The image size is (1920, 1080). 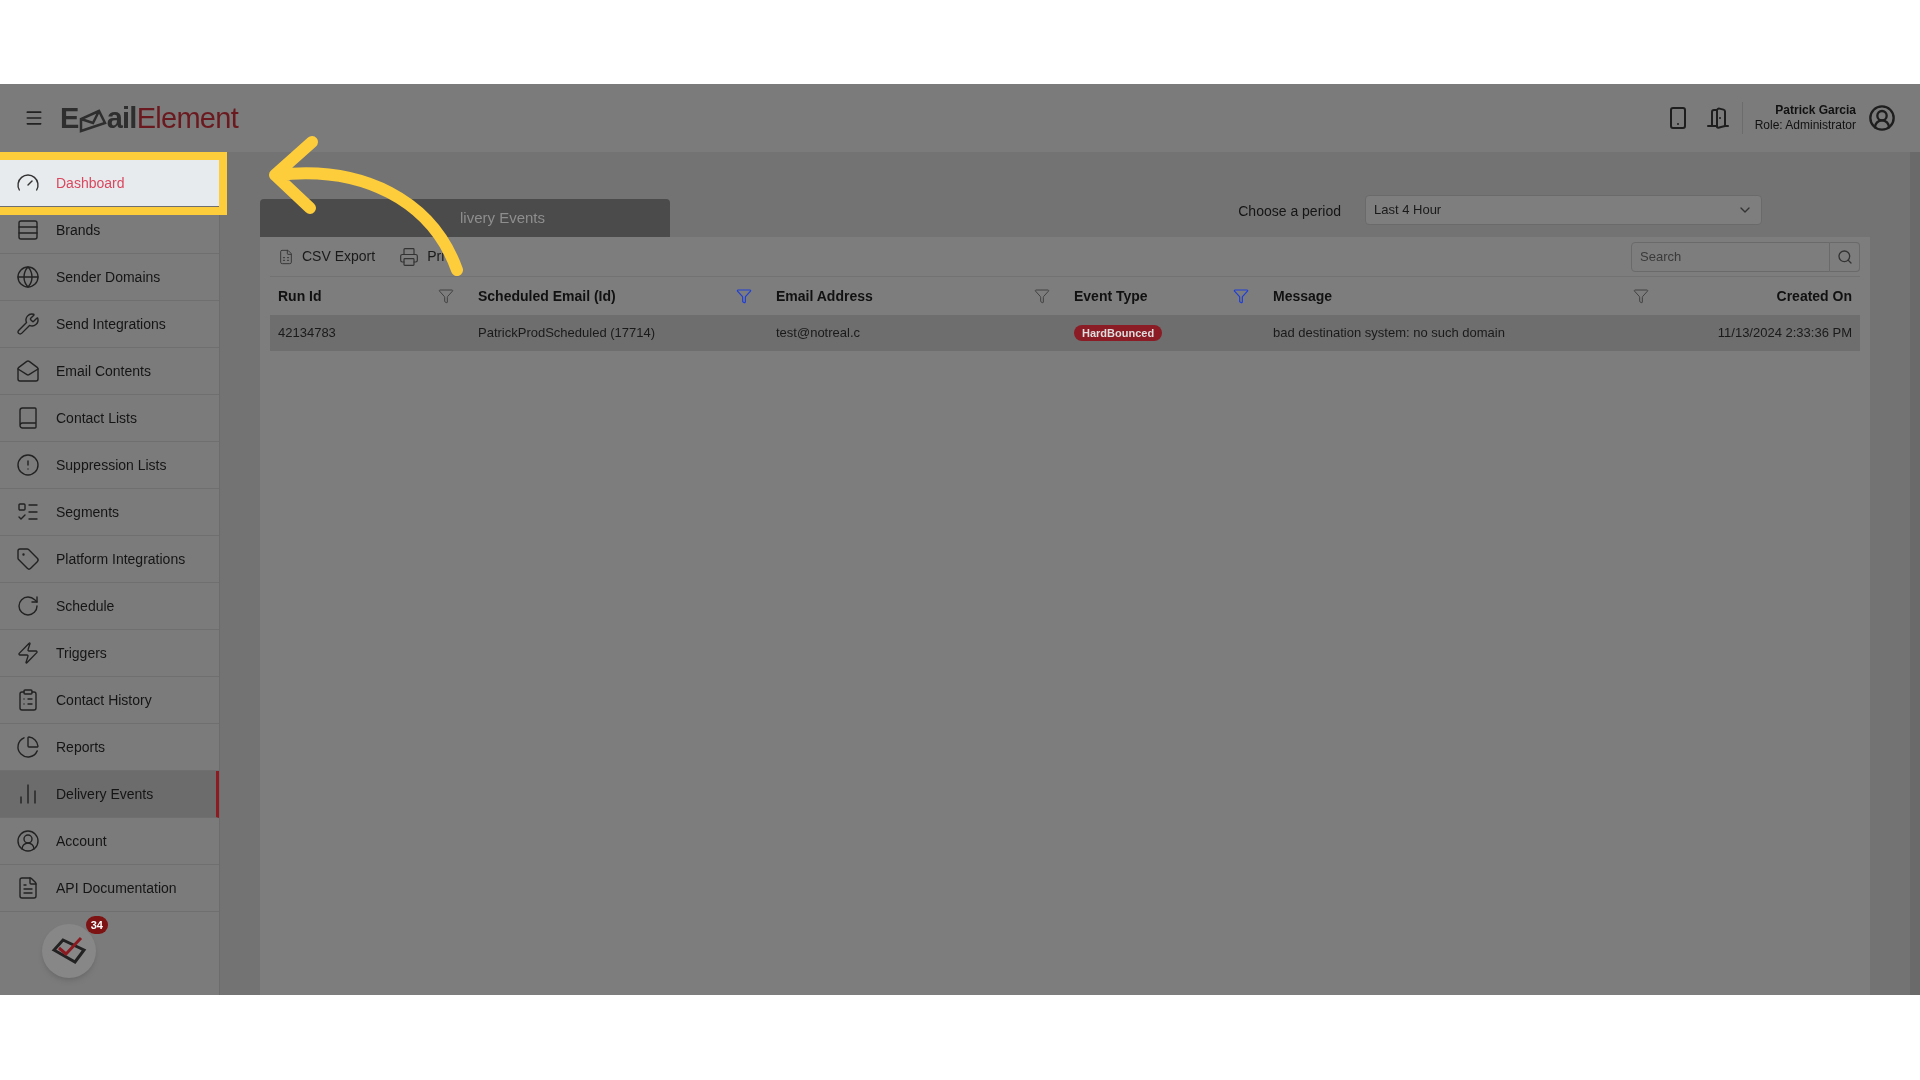 What do you see at coordinates (109, 277) in the screenshot?
I see `sidebar-item: Sender Domains` at bounding box center [109, 277].